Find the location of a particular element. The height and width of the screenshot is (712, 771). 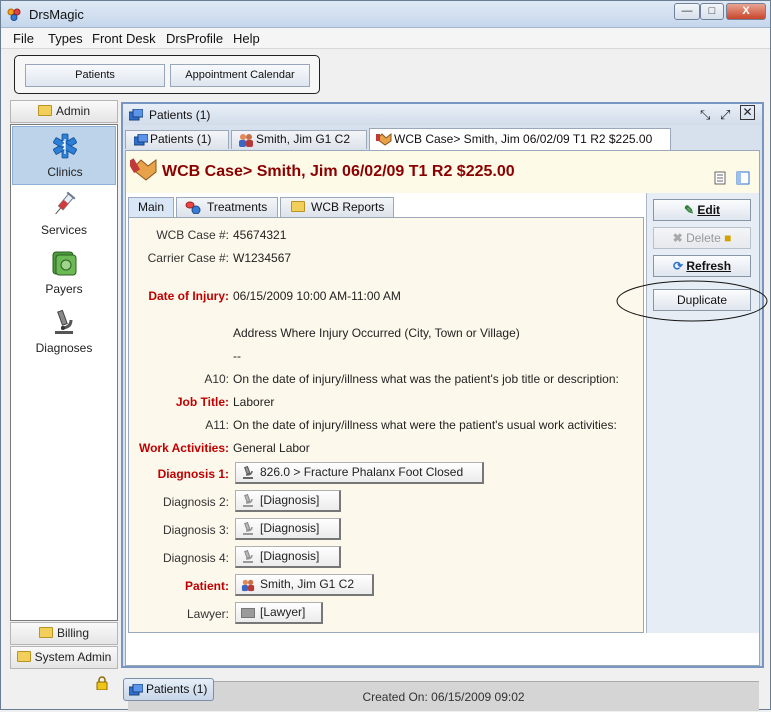

diagnosis2-button: [Diagnosis] is located at coordinates (288, 501).